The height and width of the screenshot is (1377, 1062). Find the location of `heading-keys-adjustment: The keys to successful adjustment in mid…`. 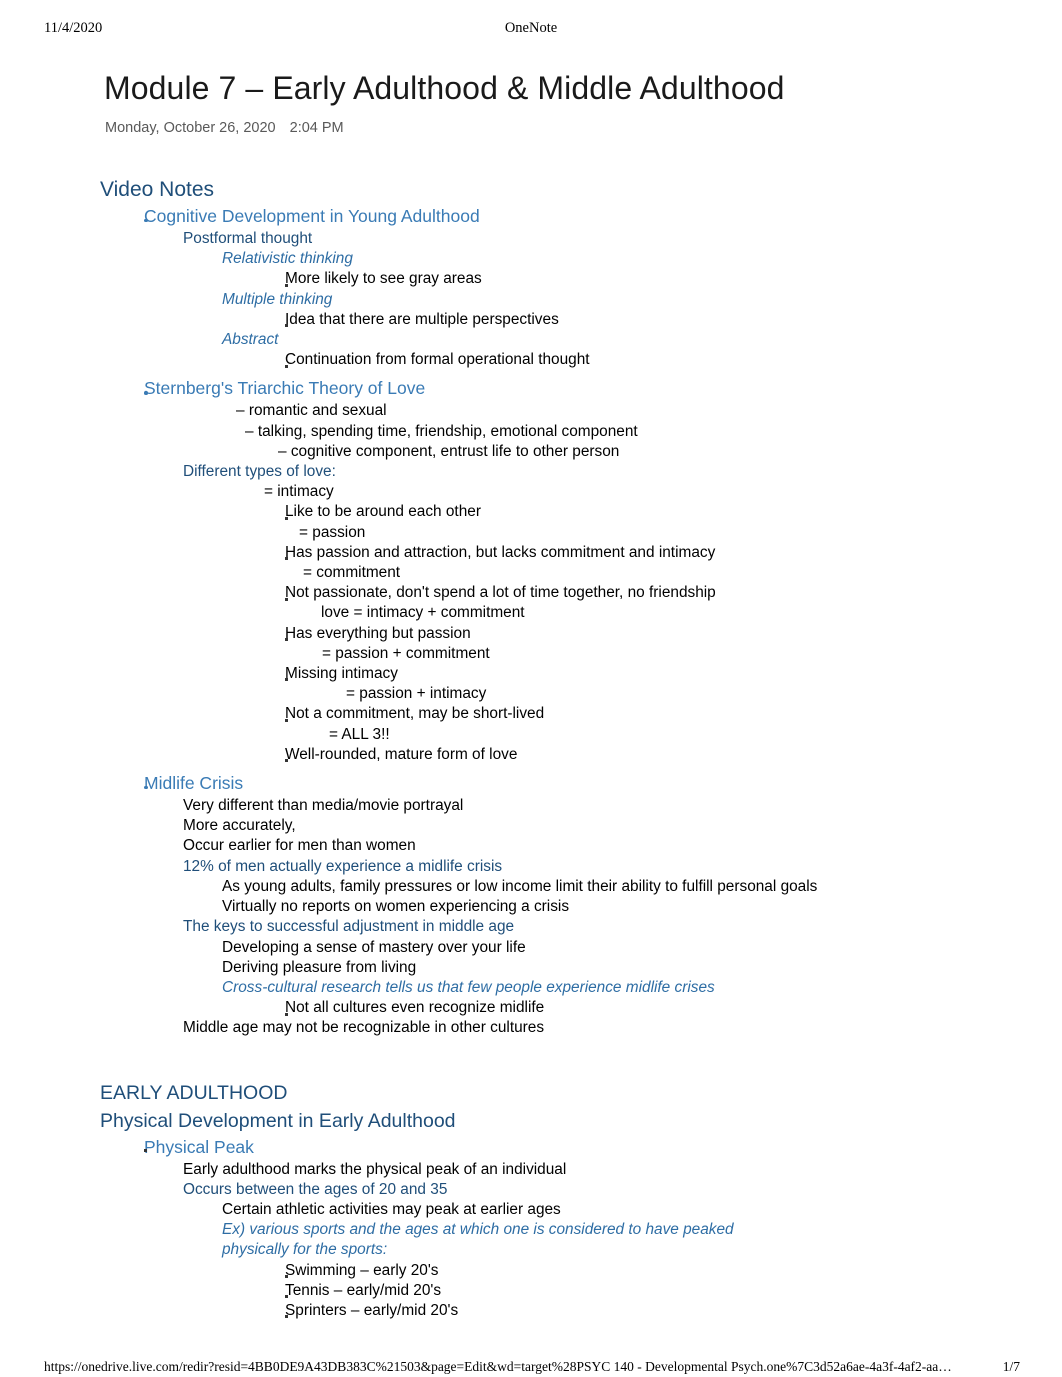

heading-keys-adjustment: The keys to successful adjustment in mid… is located at coordinates (349, 927).